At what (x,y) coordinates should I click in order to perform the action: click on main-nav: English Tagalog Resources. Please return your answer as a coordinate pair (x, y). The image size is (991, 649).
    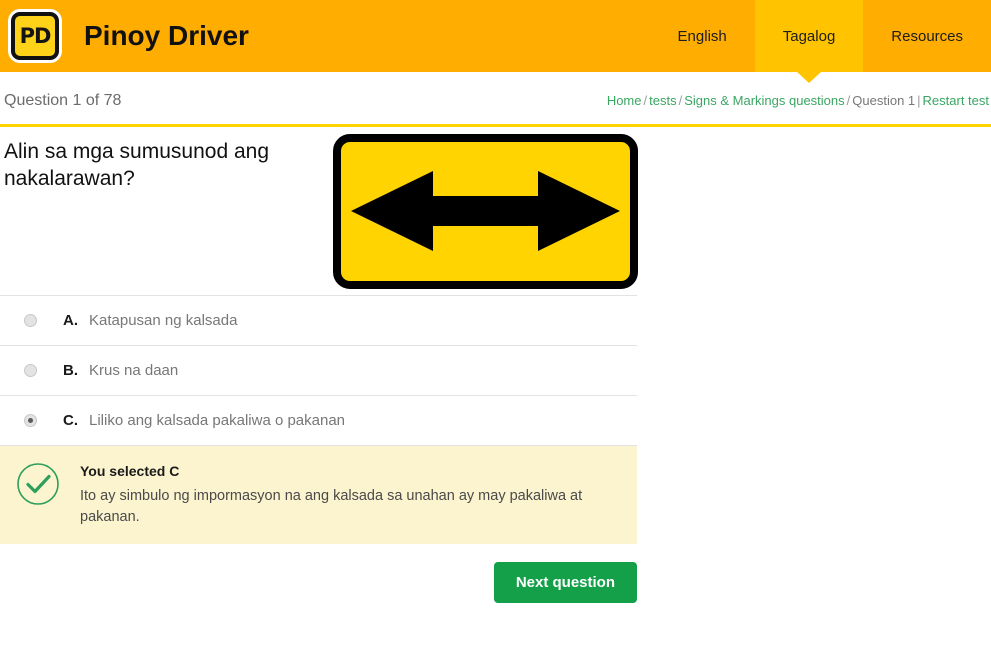
    Looking at the image, I should click on (820, 41).